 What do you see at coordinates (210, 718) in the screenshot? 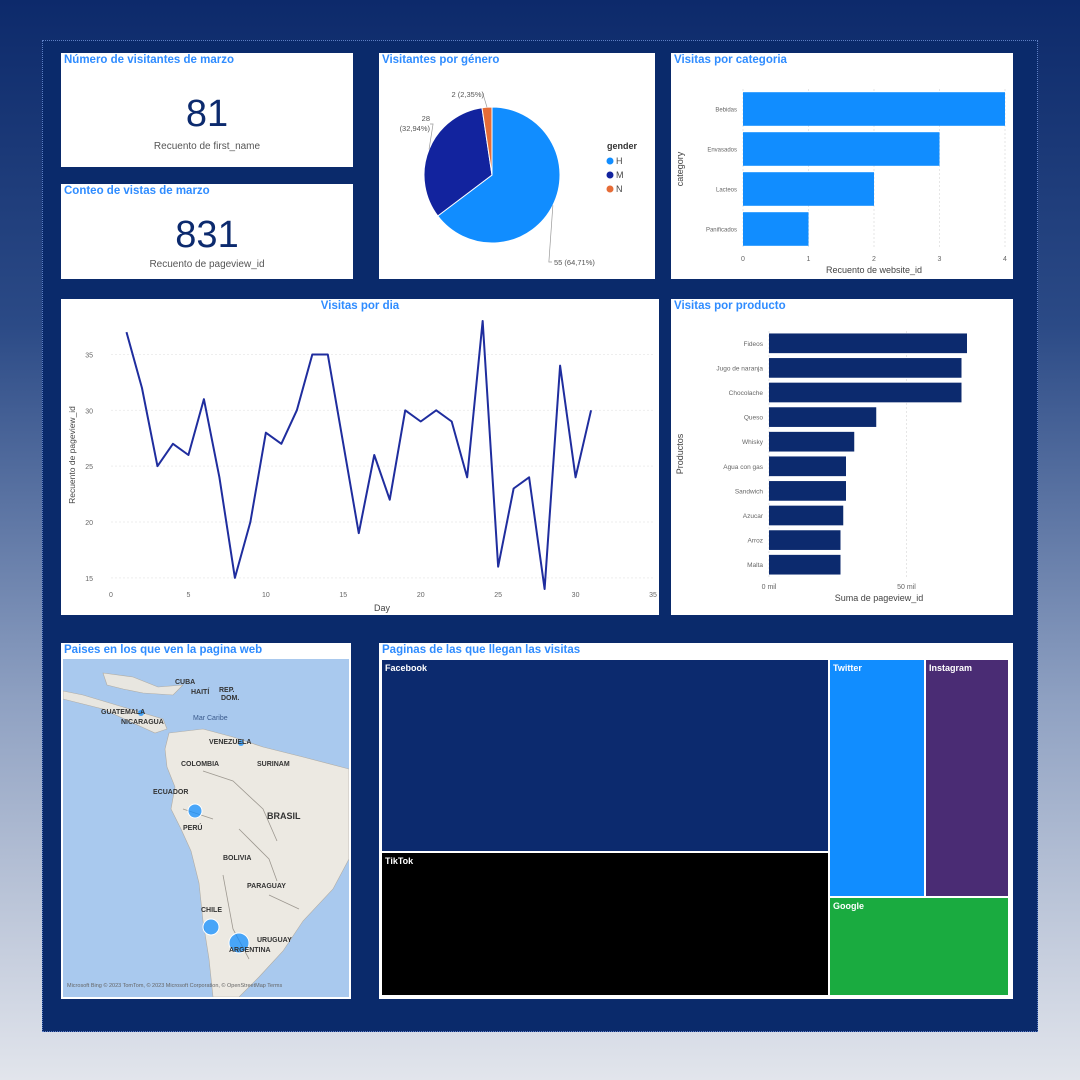
I see `map-label-mar-caribe: Mar Caribe` at bounding box center [210, 718].